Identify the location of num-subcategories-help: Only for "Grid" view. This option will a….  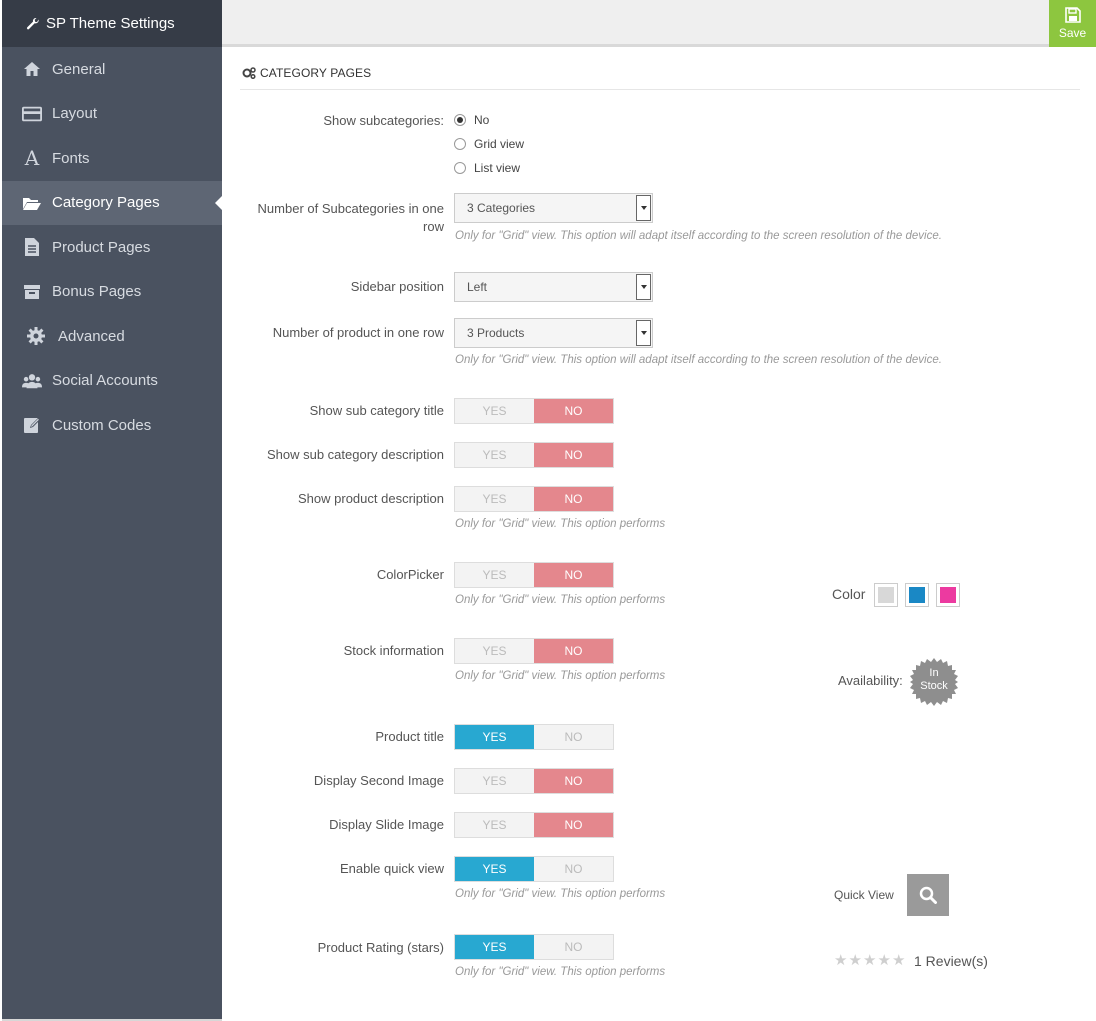
(698, 236).